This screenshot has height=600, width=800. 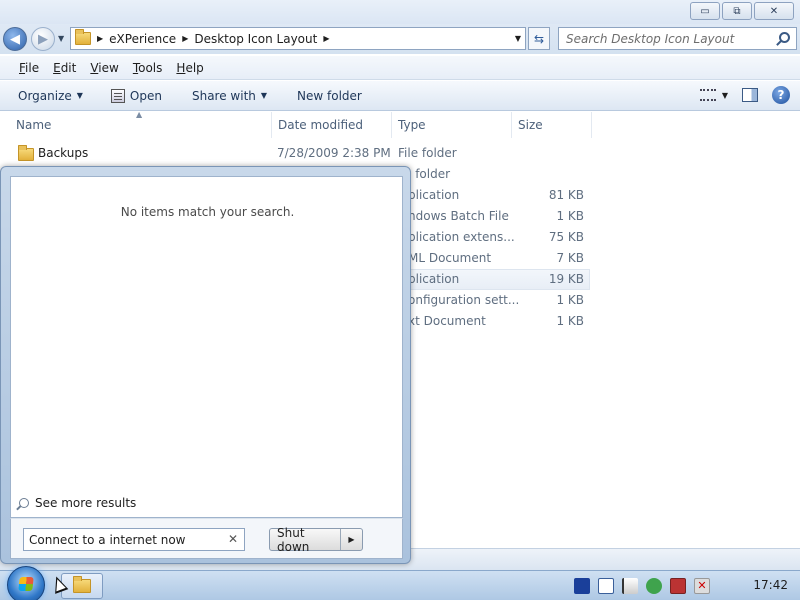 I want to click on network-icon, so click(x=678, y=586).